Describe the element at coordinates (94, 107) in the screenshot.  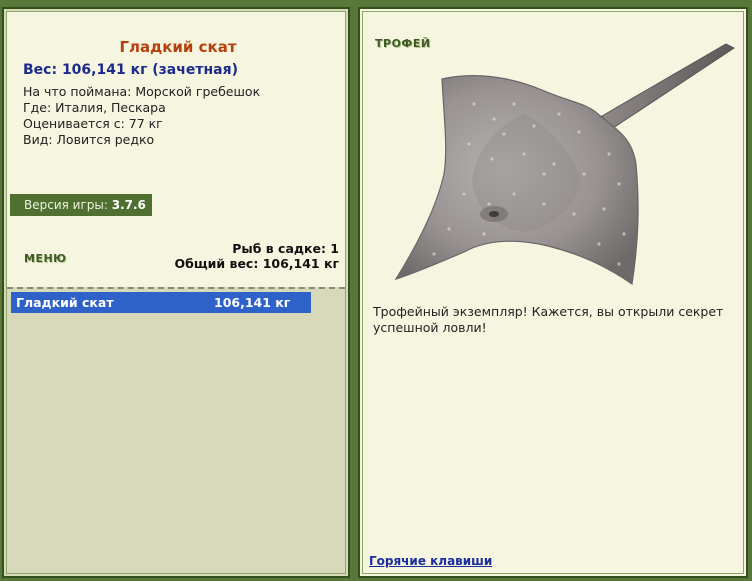
I see `location-info: Где: Италия, Пескара` at that location.